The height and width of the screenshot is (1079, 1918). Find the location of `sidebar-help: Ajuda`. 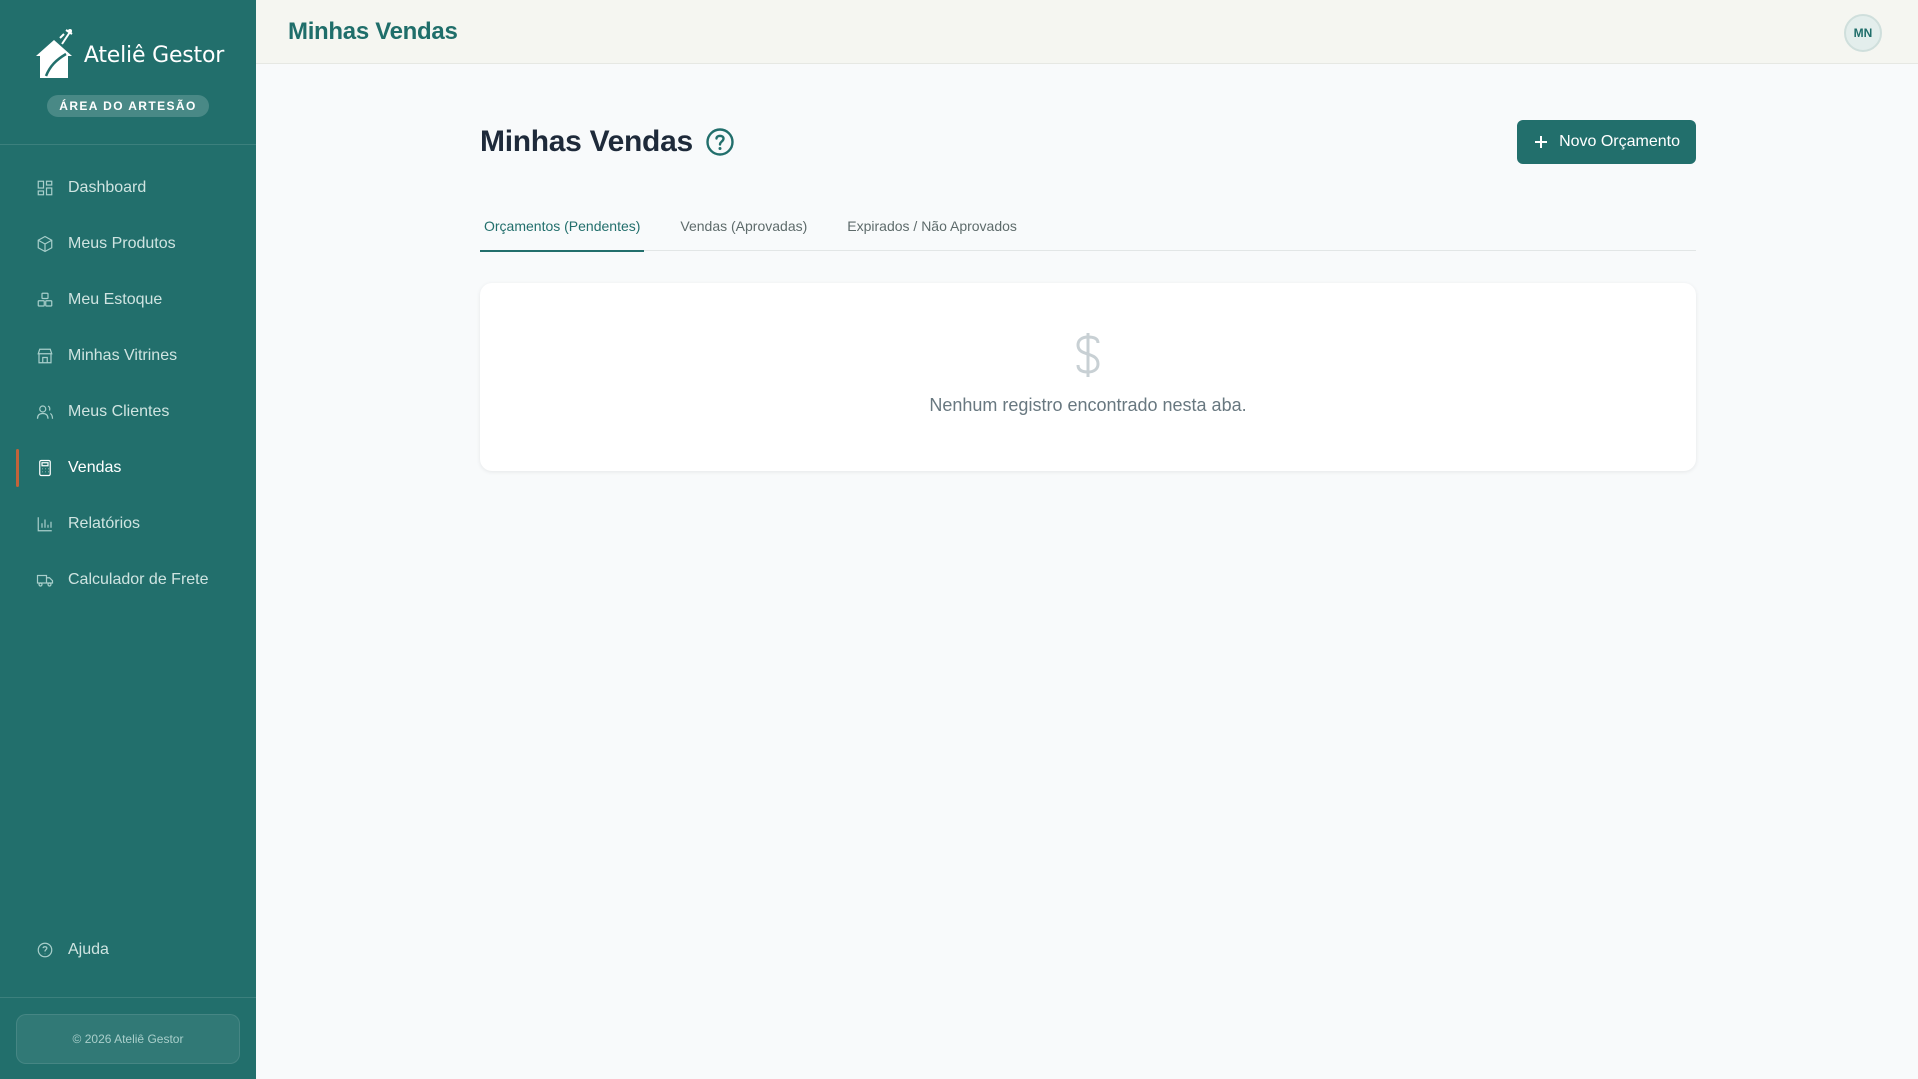

sidebar-help: Ajuda is located at coordinates (128, 955).